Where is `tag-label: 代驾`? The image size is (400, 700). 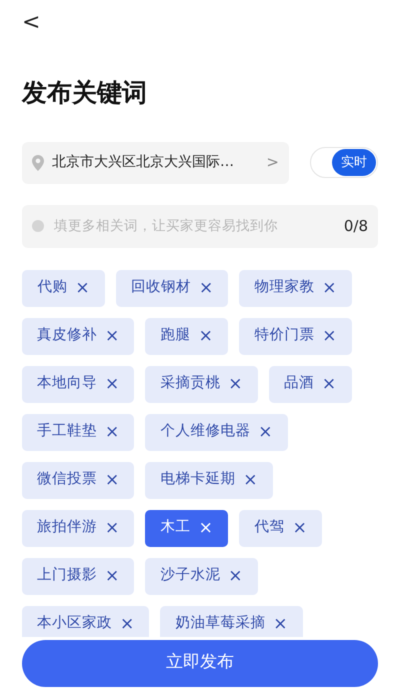
tag-label: 代驾 is located at coordinates (269, 528).